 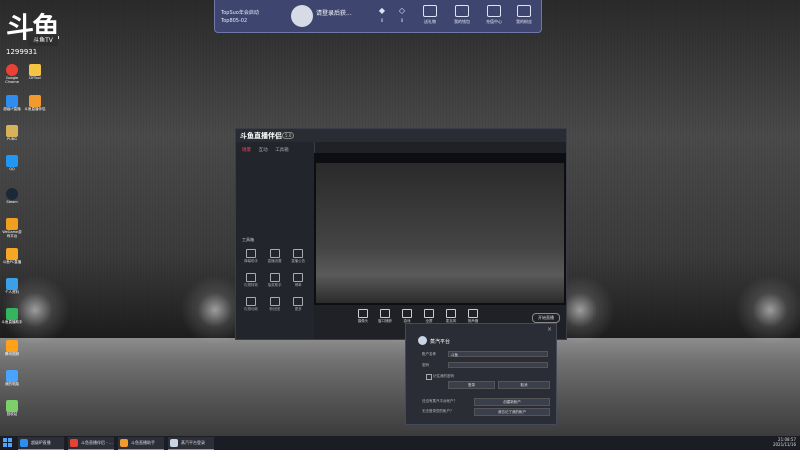 I want to click on clock-date: 2021/11/16, so click(x=784, y=444).